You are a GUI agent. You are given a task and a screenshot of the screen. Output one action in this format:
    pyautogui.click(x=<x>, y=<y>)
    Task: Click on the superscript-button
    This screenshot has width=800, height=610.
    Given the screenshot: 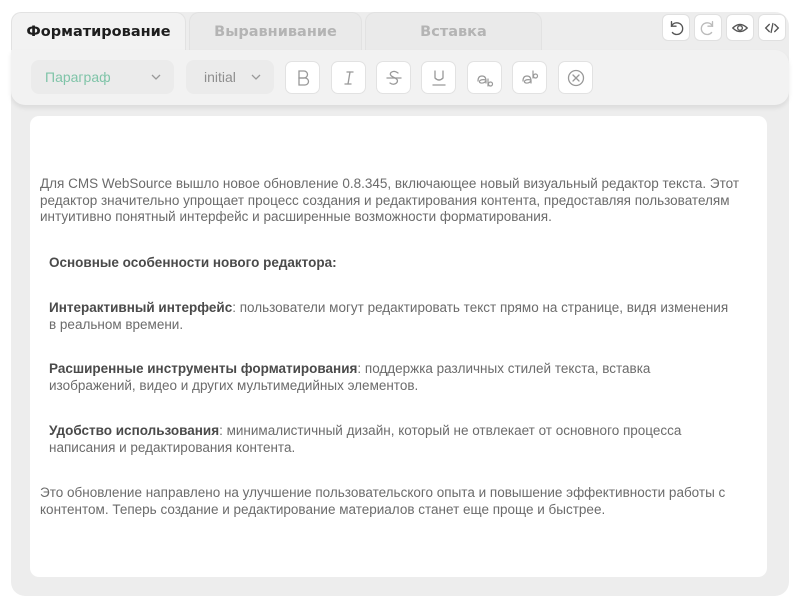 What is the action you would take?
    pyautogui.click(x=529, y=77)
    